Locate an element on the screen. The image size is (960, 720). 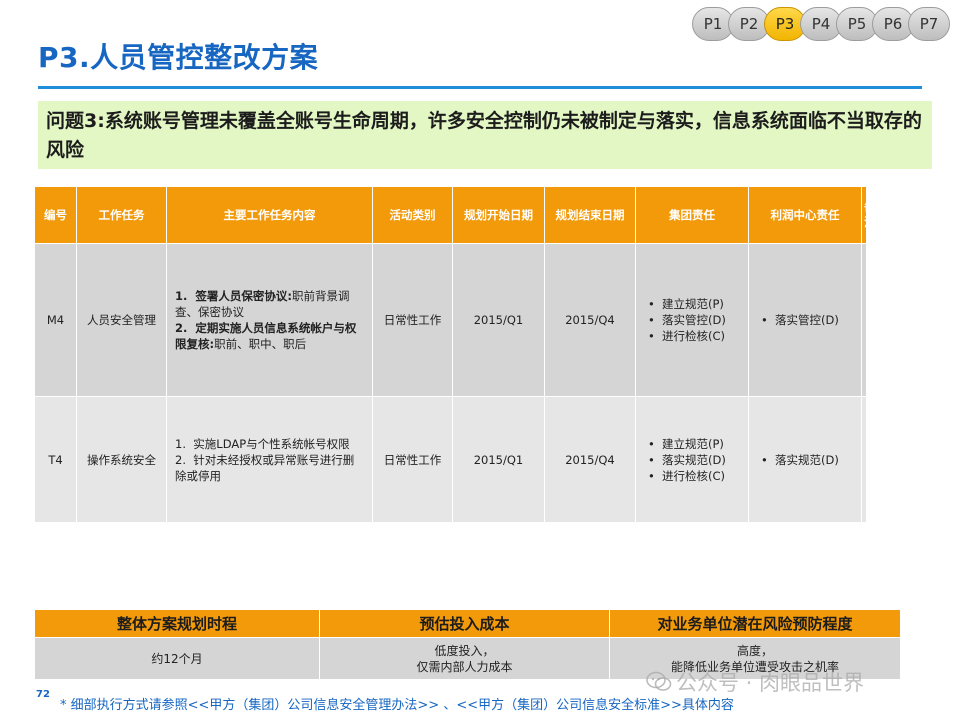
summary-header-cost: 预估投入成本 is located at coordinates (464, 623).